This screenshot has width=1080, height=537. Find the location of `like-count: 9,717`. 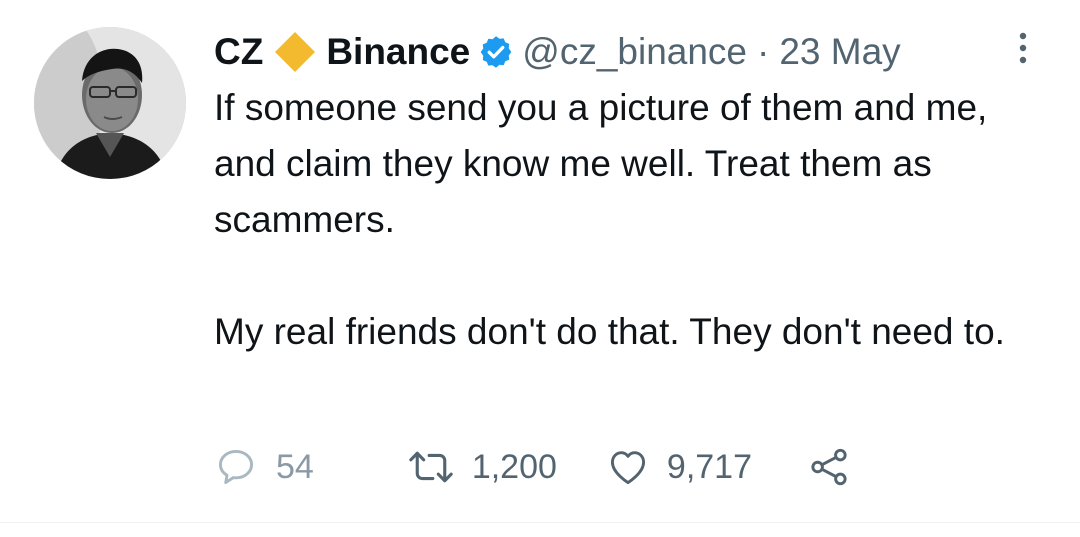

like-count: 9,717 is located at coordinates (709, 466).